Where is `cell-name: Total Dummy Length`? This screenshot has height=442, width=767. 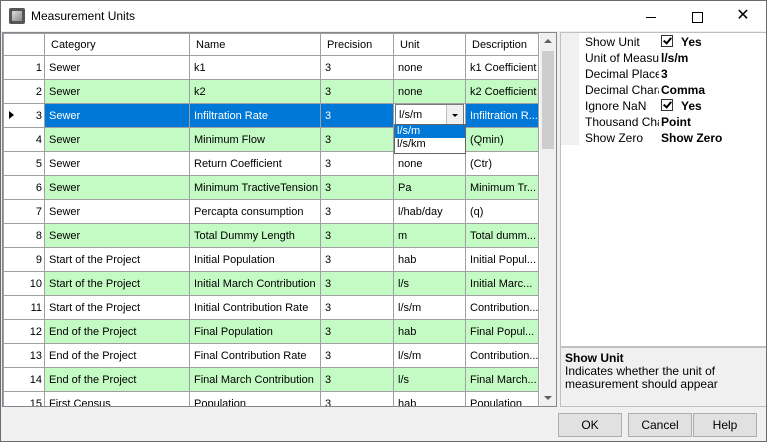
cell-name: Total Dummy Length is located at coordinates (255, 235).